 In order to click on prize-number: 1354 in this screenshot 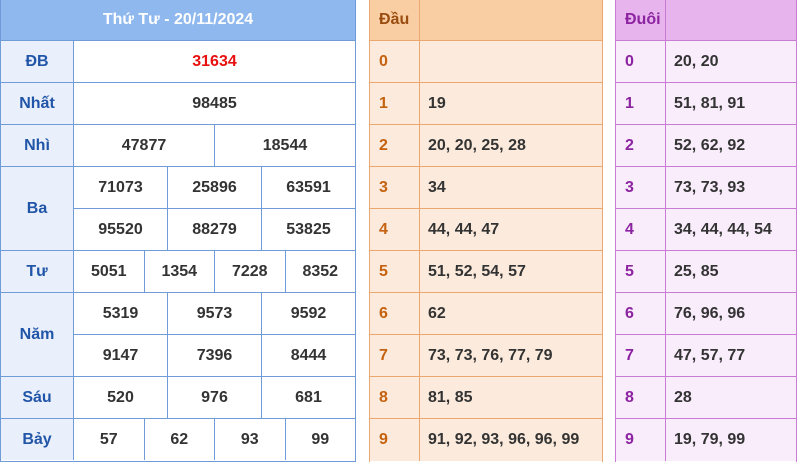, I will do `click(178, 271)`.